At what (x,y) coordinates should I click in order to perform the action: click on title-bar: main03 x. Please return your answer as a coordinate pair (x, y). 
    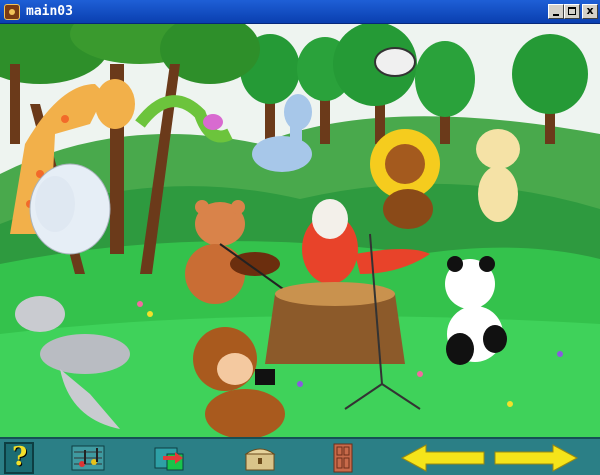
    Looking at the image, I should click on (300, 12).